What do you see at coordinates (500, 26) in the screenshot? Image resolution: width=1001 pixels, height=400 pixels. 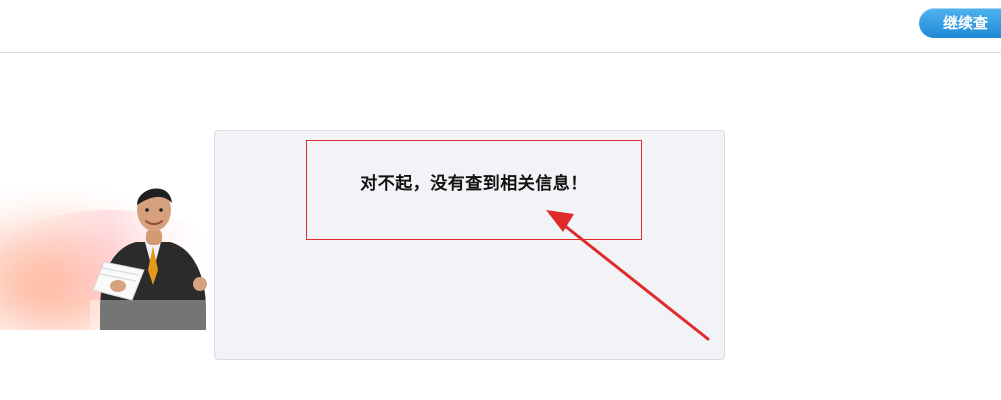 I see `top-bar: 继续查` at bounding box center [500, 26].